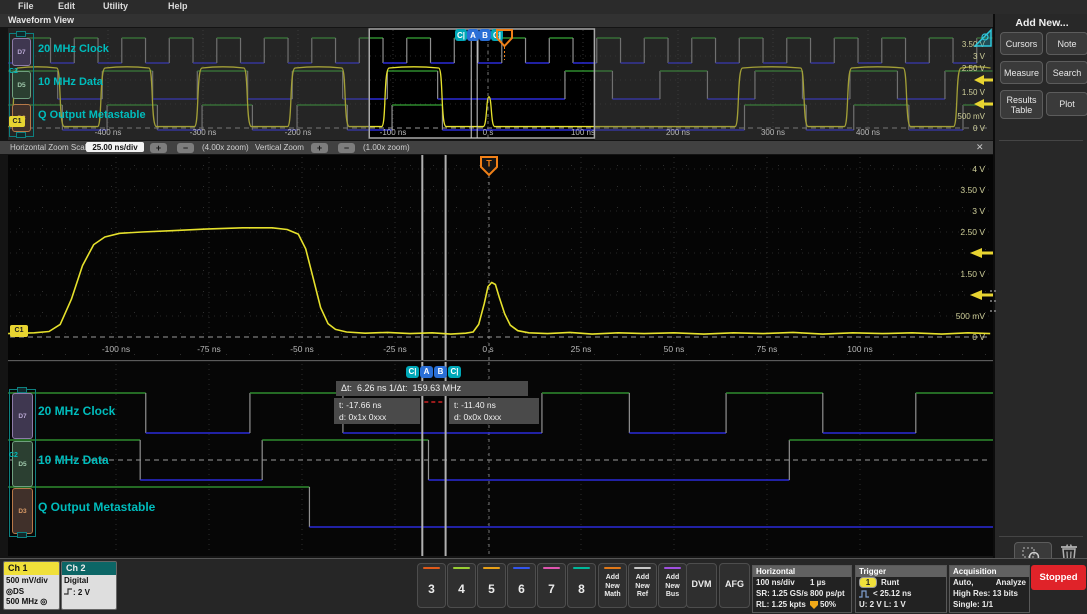  What do you see at coordinates (431, 589) in the screenshot?
I see `channel-number: 3` at bounding box center [431, 589].